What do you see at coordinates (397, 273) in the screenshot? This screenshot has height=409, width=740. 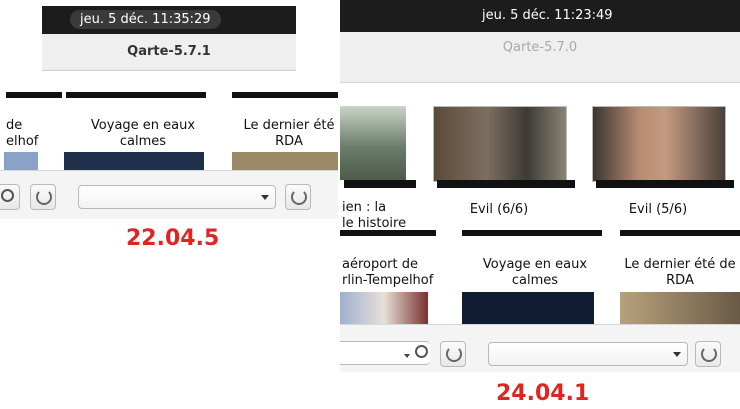 I see `tile-label: aéroport de rlin-Tempelhof` at bounding box center [397, 273].